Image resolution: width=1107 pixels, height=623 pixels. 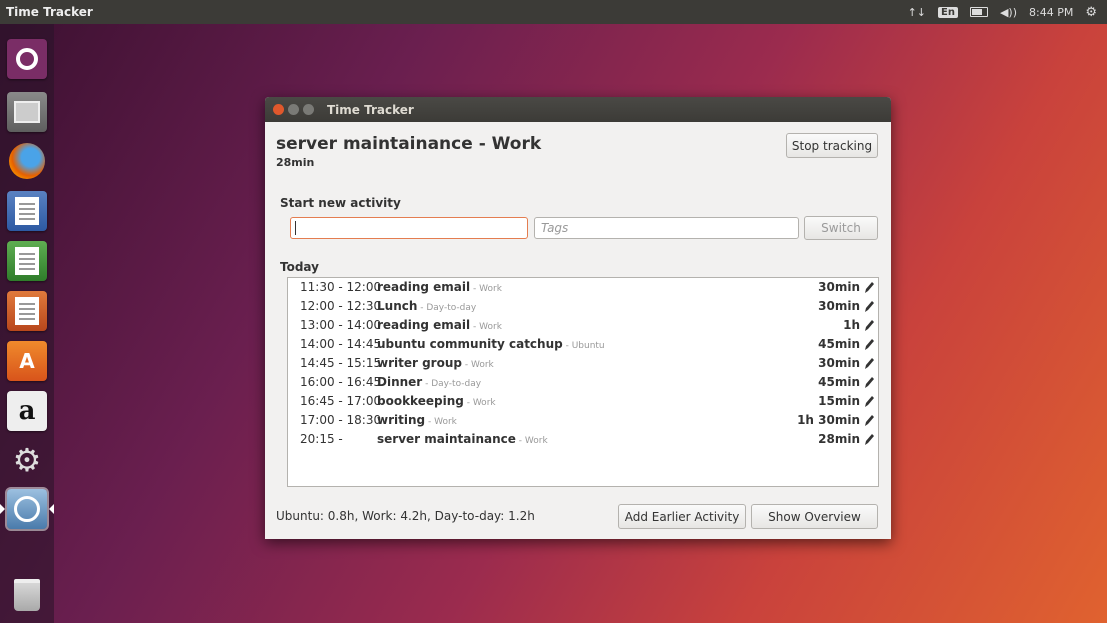 I want to click on indicator-area: ↑↓ En ◀)) 8:44 PM ⚙, so click(x=1007, y=12).